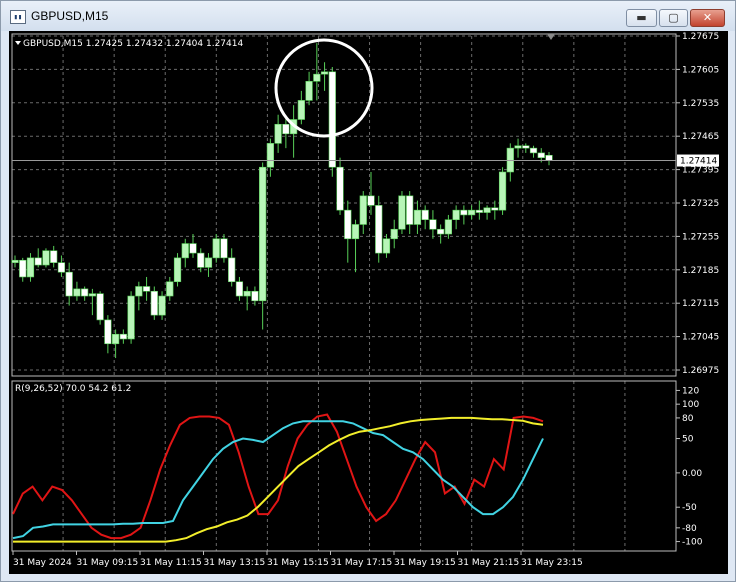 This screenshot has height=582, width=736. Describe the element at coordinates (641, 18) in the screenshot. I see `minimize-button: ▬` at that location.